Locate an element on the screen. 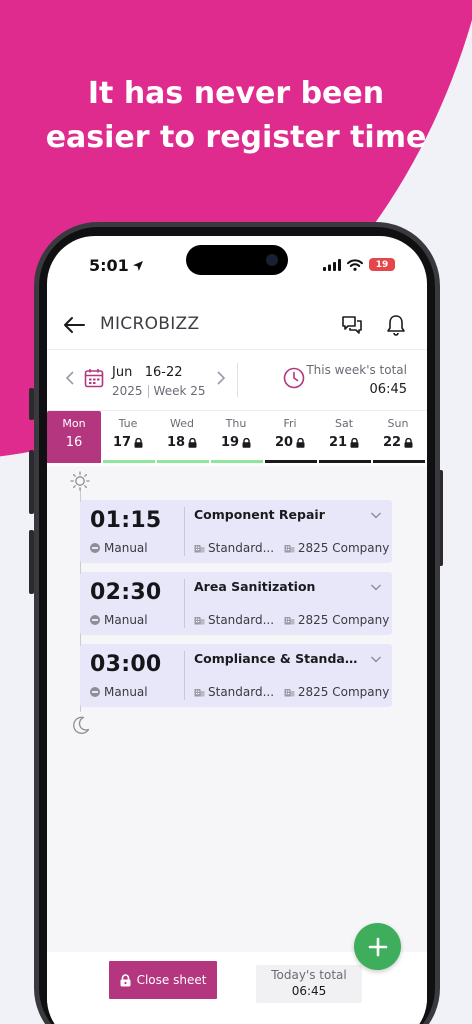 This screenshot has height=1024, width=472. cellular-signal-icon is located at coordinates (332, 264).